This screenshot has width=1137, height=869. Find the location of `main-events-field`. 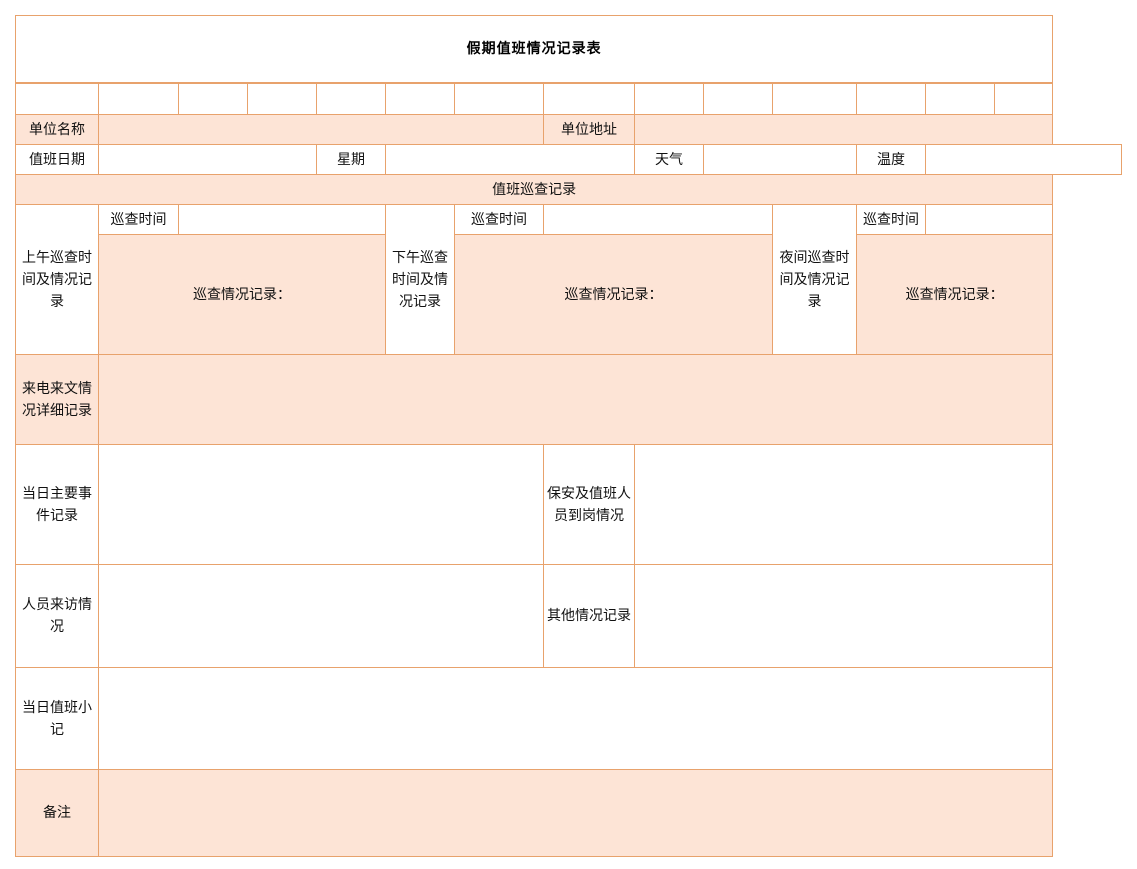

main-events-field is located at coordinates (321, 504).